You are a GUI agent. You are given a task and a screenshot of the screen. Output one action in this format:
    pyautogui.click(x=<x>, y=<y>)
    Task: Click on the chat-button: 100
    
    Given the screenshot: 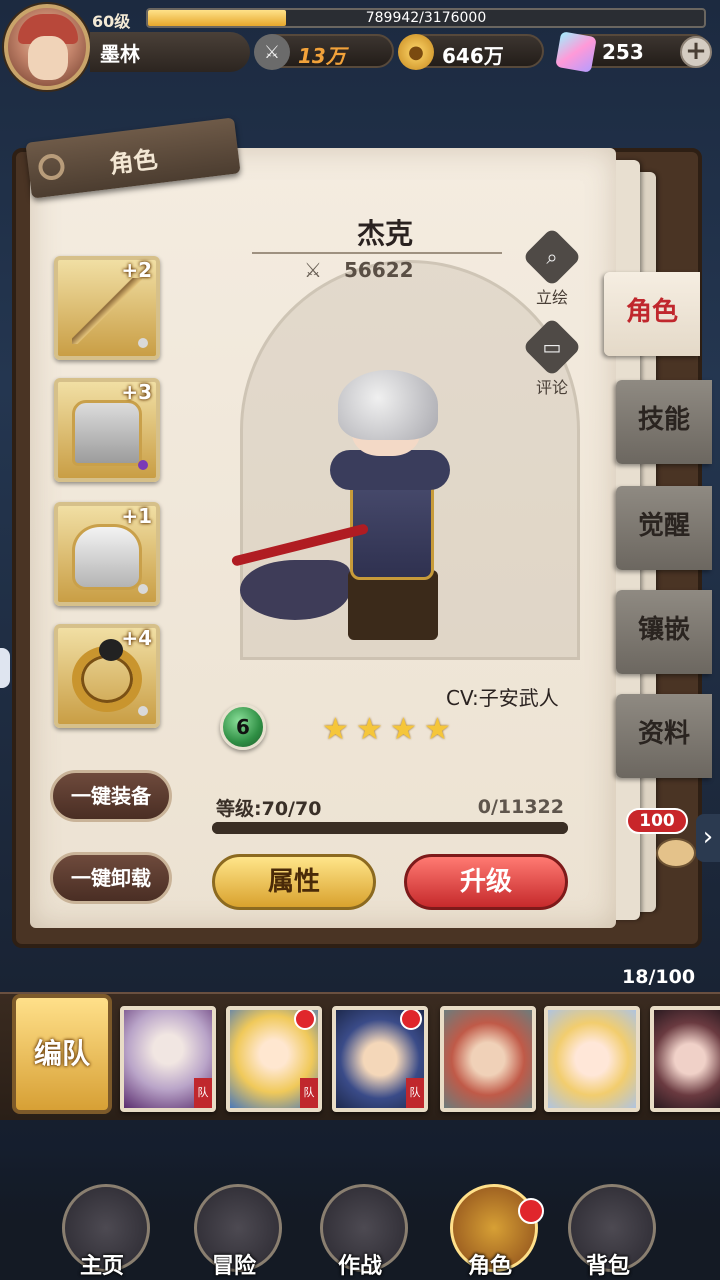 What is the action you would take?
    pyautogui.click(x=662, y=838)
    